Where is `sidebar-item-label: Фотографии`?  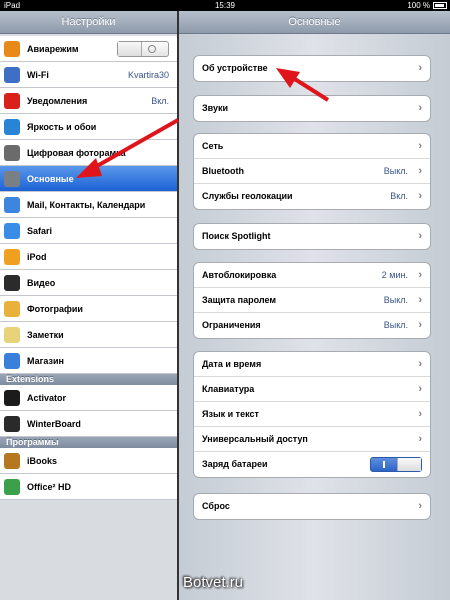 sidebar-item-label: Фотографии is located at coordinates (55, 309).